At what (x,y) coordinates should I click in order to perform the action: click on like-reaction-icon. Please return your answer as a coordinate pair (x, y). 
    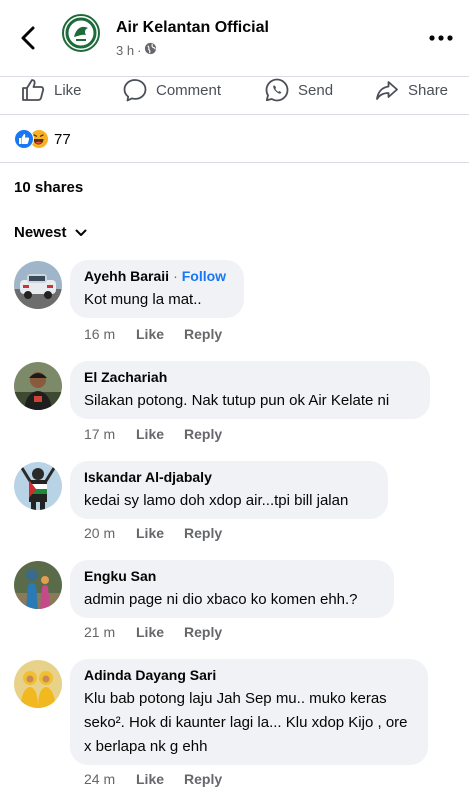
    Looking at the image, I should click on (24, 139).